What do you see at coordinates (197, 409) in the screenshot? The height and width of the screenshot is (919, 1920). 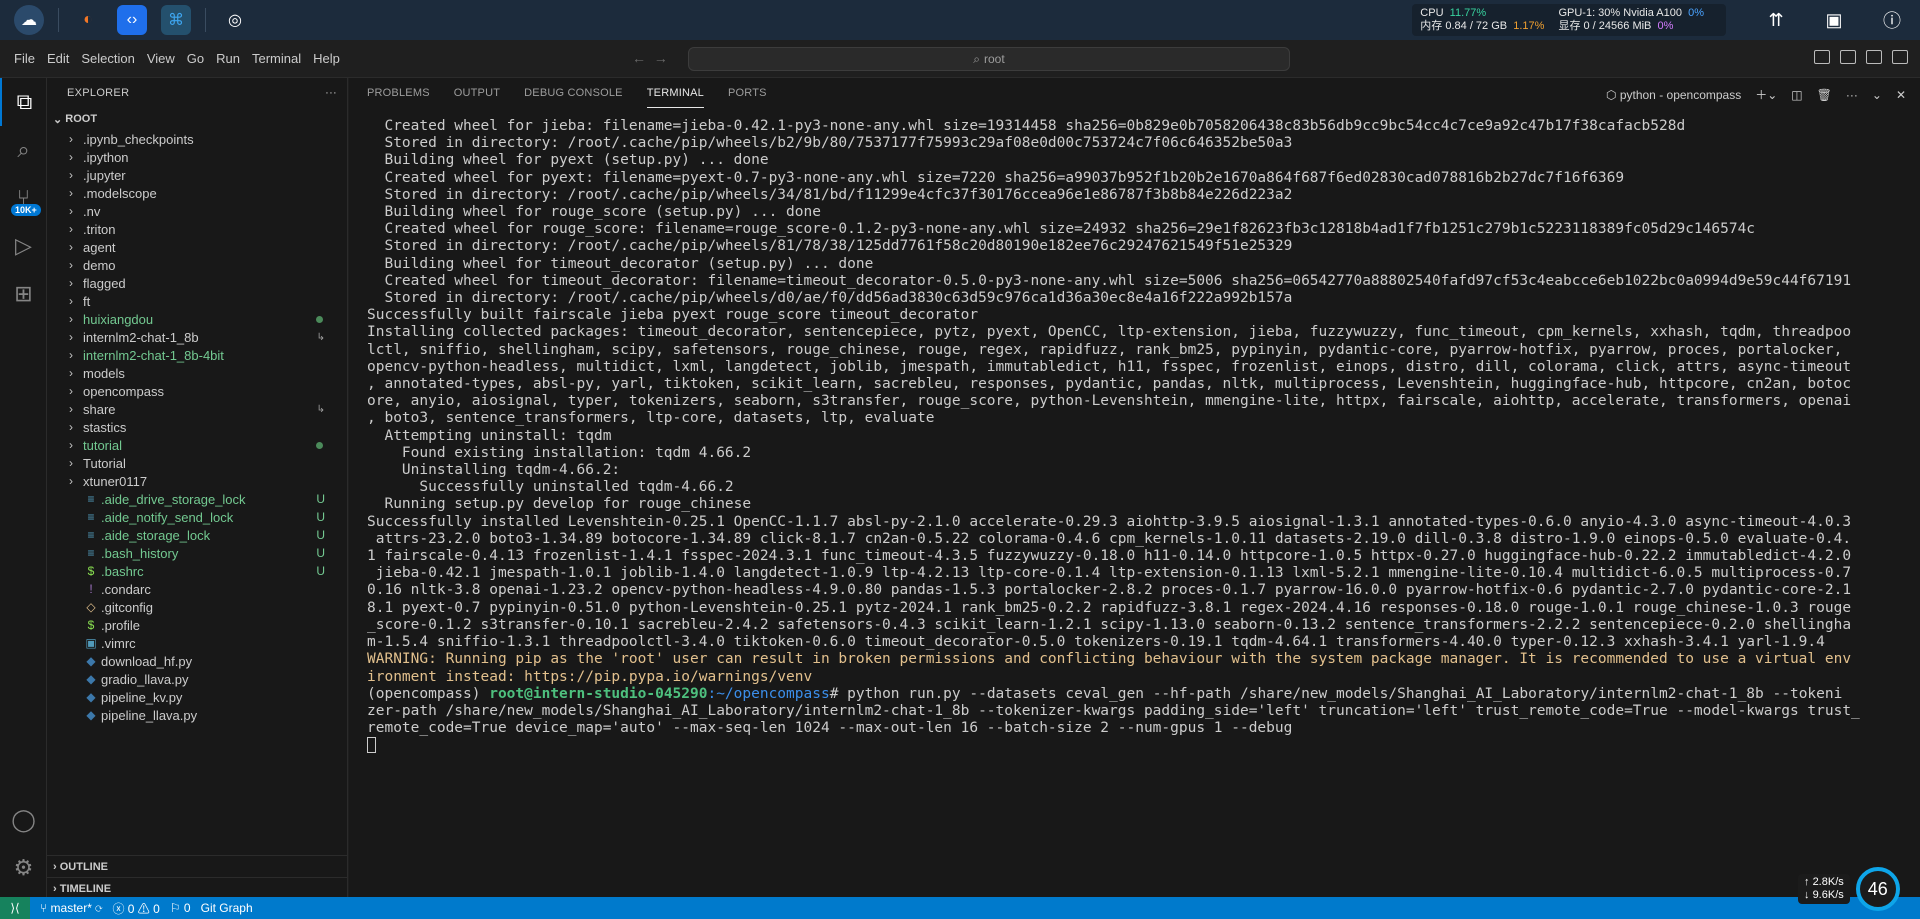 I see `folder-item: › share ↳` at bounding box center [197, 409].